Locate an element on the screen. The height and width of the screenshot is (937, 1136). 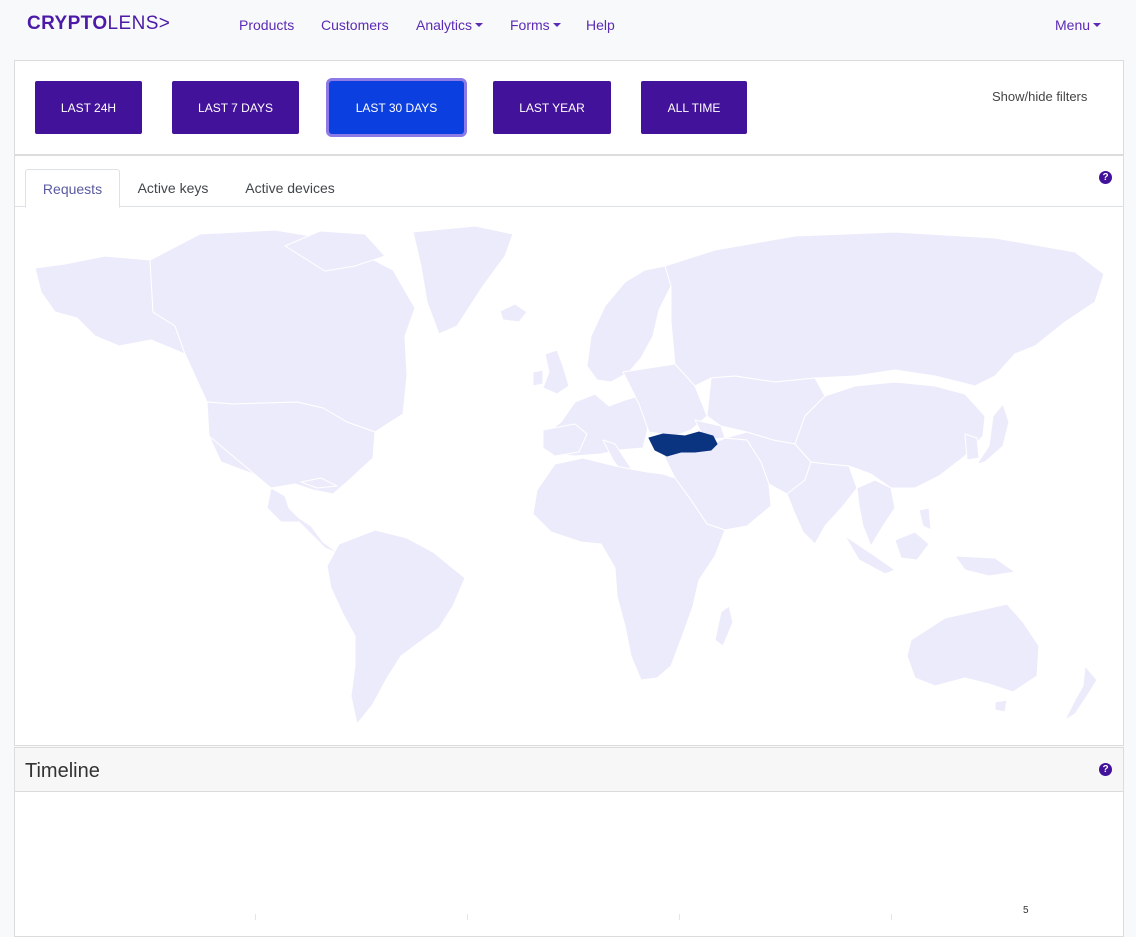
map-region-new-guinea is located at coordinates (985, 566).